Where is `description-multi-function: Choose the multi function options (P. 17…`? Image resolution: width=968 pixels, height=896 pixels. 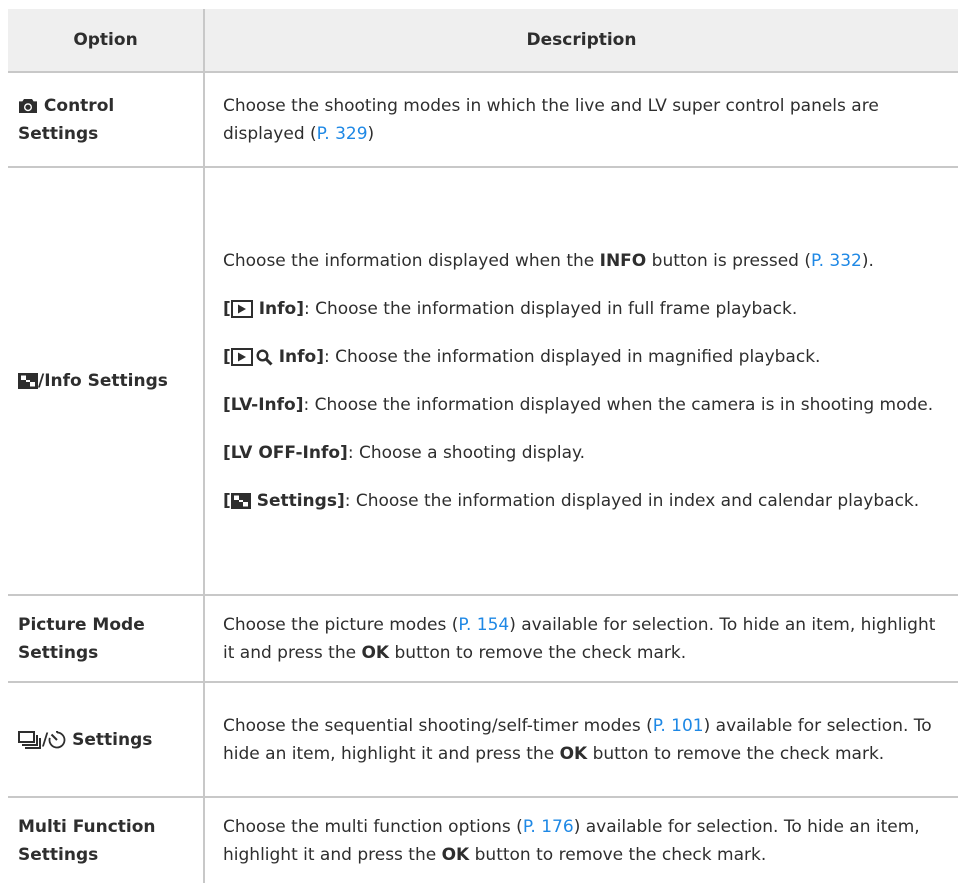
description-multi-function: Choose the multi function options (P. 17… is located at coordinates (581, 839).